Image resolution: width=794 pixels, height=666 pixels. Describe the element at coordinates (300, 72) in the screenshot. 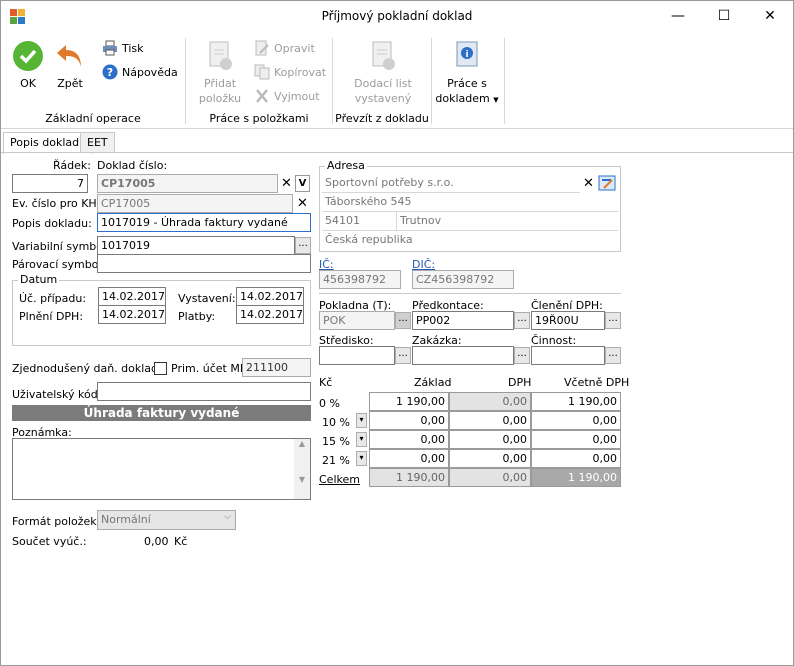

I see `copy-label: Kopírovat` at that location.